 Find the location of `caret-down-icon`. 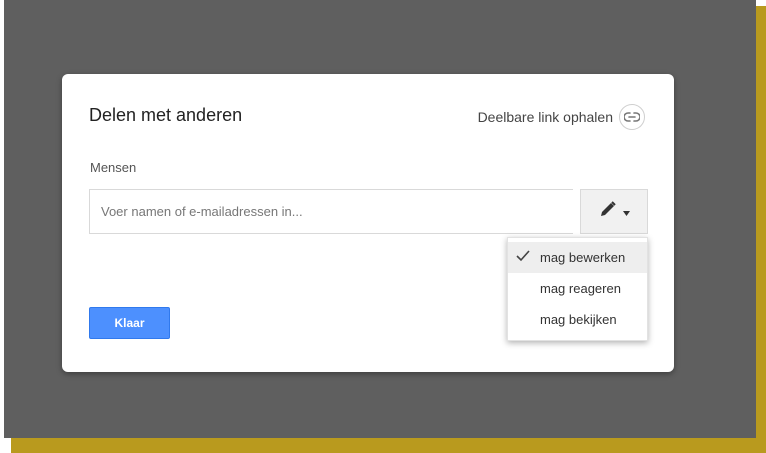

caret-down-icon is located at coordinates (626, 212).